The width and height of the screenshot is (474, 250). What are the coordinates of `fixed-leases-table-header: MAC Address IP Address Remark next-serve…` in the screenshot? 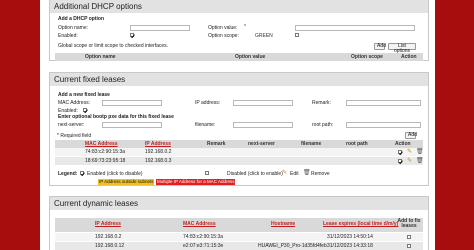 It's located at (239, 144).